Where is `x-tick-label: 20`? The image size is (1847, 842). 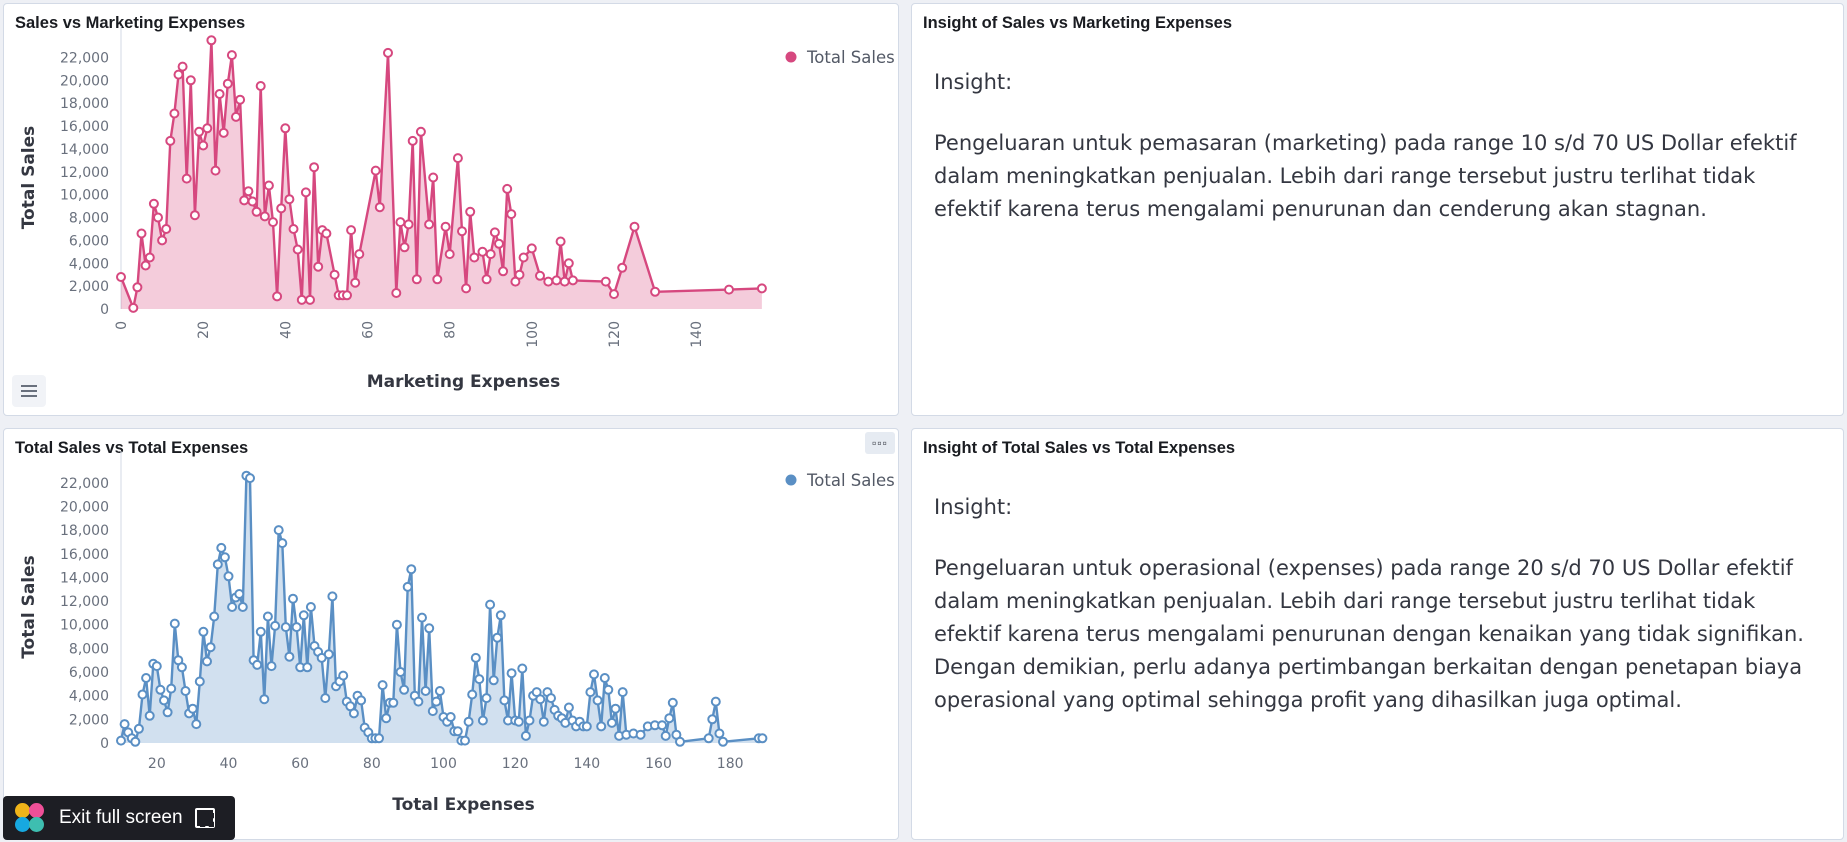
x-tick-label: 20 is located at coordinates (157, 764).